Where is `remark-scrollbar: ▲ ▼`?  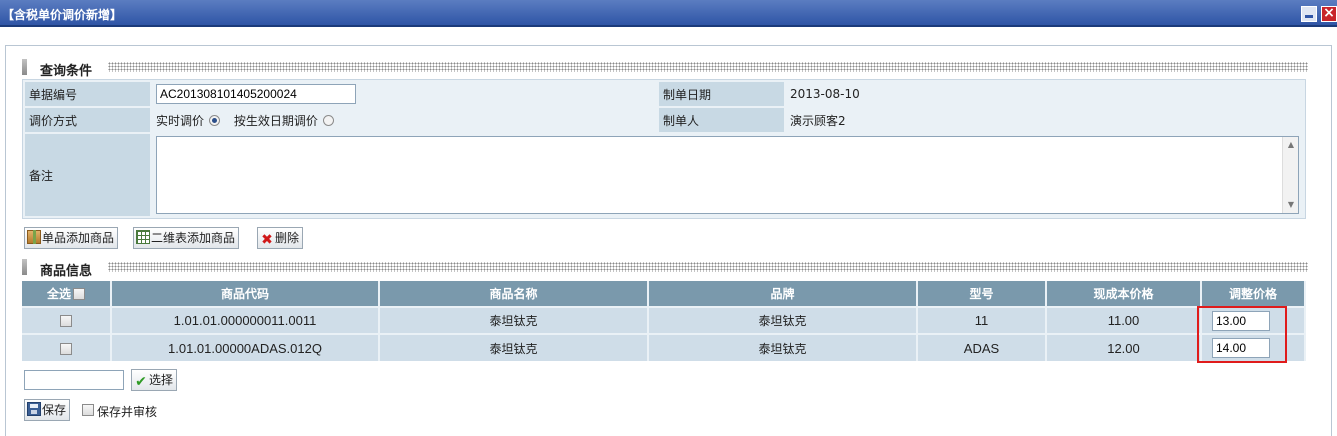 remark-scrollbar: ▲ ▼ is located at coordinates (1290, 175).